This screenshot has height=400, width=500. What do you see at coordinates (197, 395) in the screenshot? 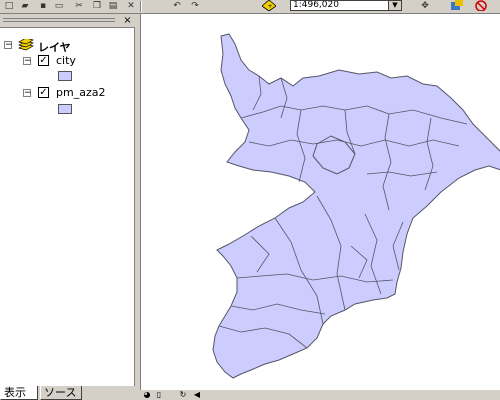
I see `scroll-left-icon: ◀` at bounding box center [197, 395].